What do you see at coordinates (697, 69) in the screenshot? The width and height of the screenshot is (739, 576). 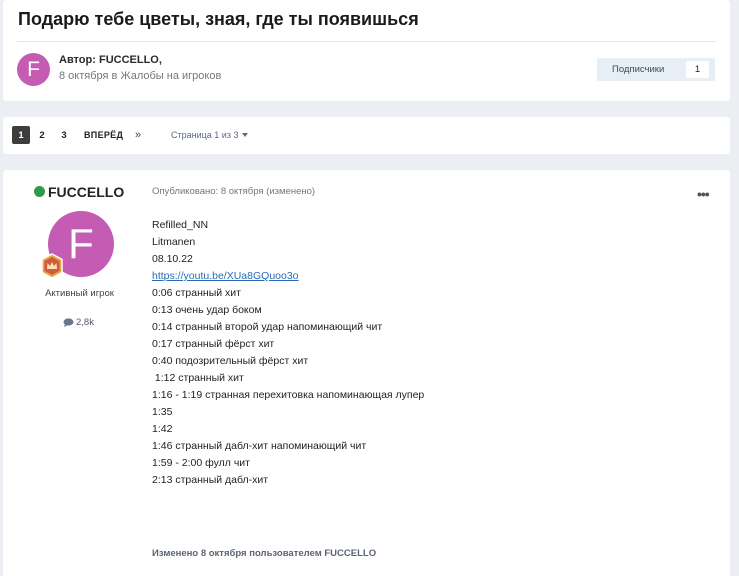 I see `followers-count: 1` at bounding box center [697, 69].